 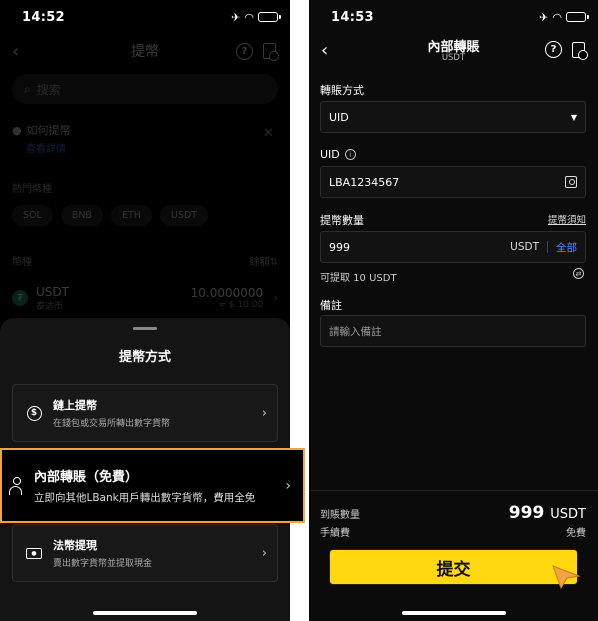 What do you see at coordinates (342, 220) in the screenshot?
I see `amount-label: 提幣數量` at bounding box center [342, 220].